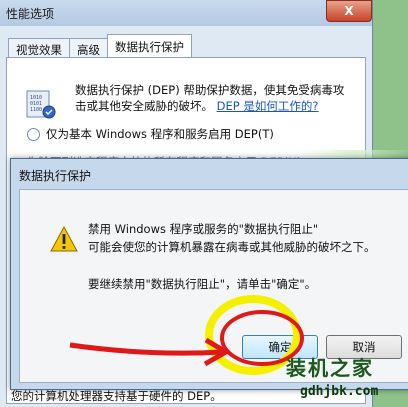  What do you see at coordinates (41, 104) in the screenshot?
I see `dep-shield-icon: 1010 0101 1100` at bounding box center [41, 104].